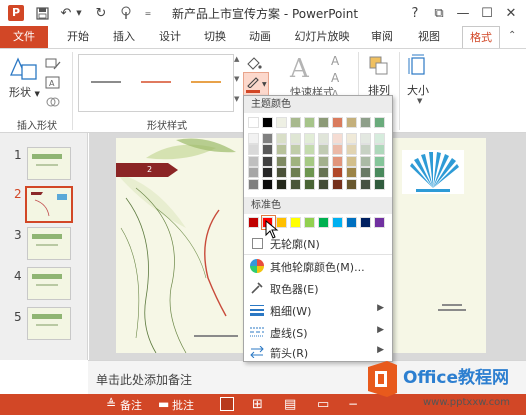  I want to click on no-outline-item: 无轮廓(N), so click(318, 243).